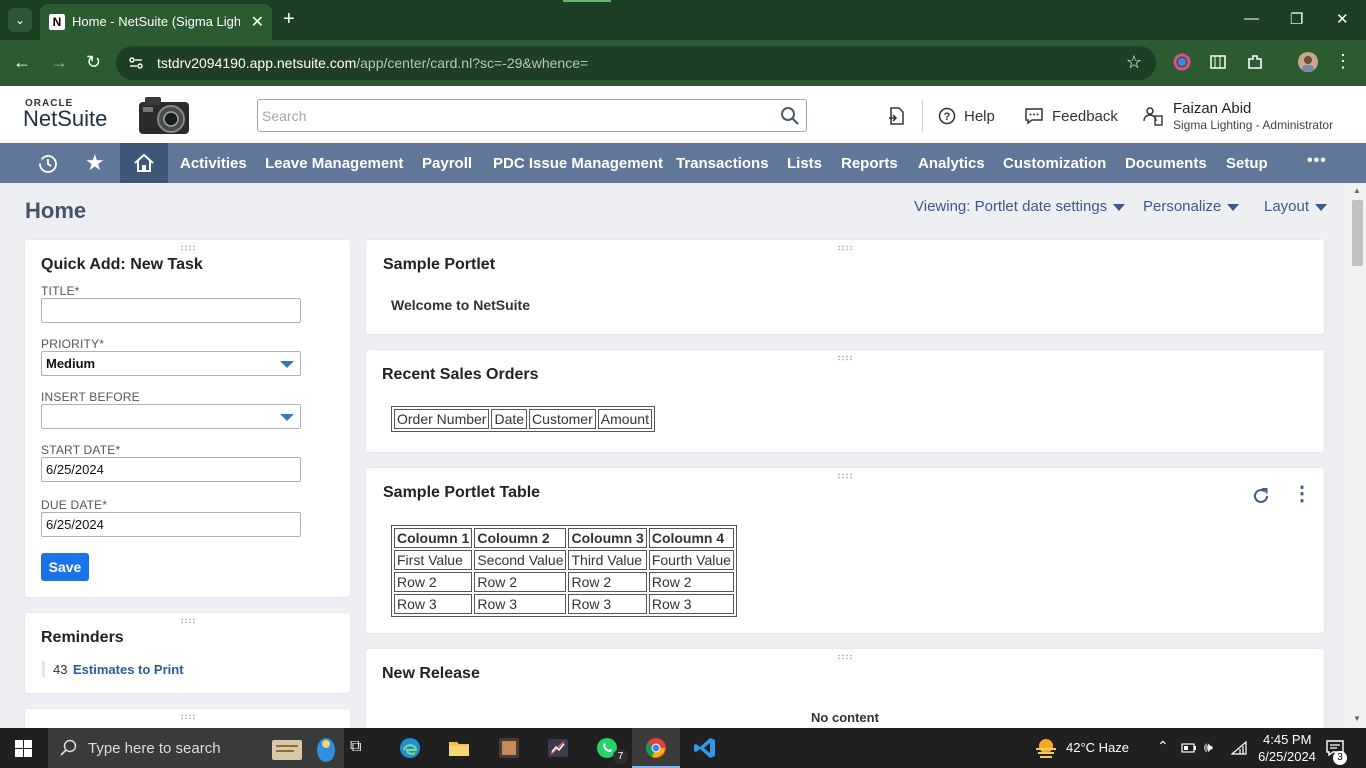  Describe the element at coordinates (1166, 163) in the screenshot. I see `nav-documents: Documents` at that location.